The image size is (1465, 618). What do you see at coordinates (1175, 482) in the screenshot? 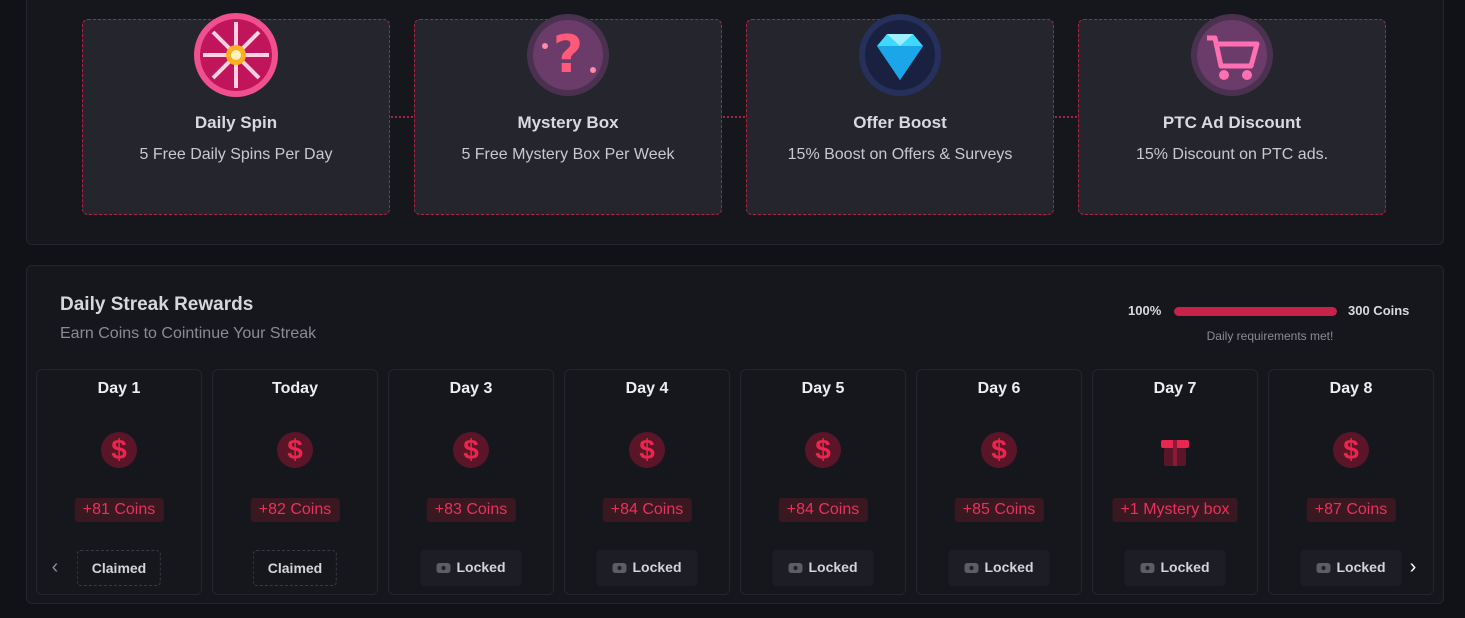
I see `streak-day-card: Day 7 +1 Mystery box Locked` at bounding box center [1175, 482].